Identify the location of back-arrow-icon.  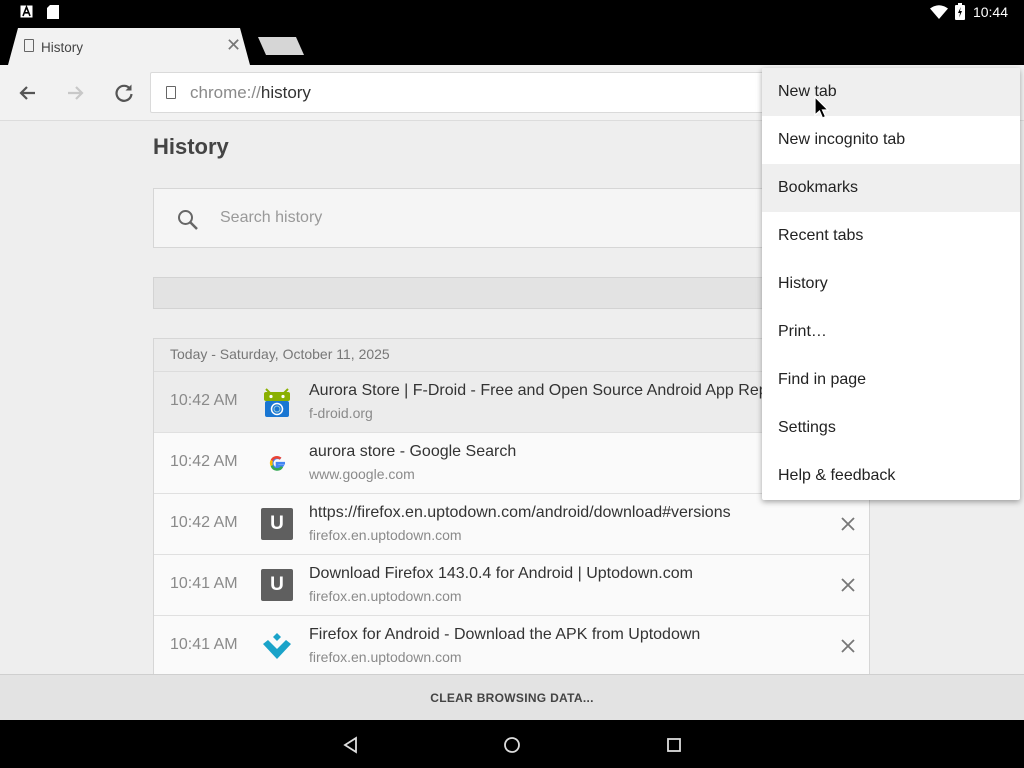
(28, 93).